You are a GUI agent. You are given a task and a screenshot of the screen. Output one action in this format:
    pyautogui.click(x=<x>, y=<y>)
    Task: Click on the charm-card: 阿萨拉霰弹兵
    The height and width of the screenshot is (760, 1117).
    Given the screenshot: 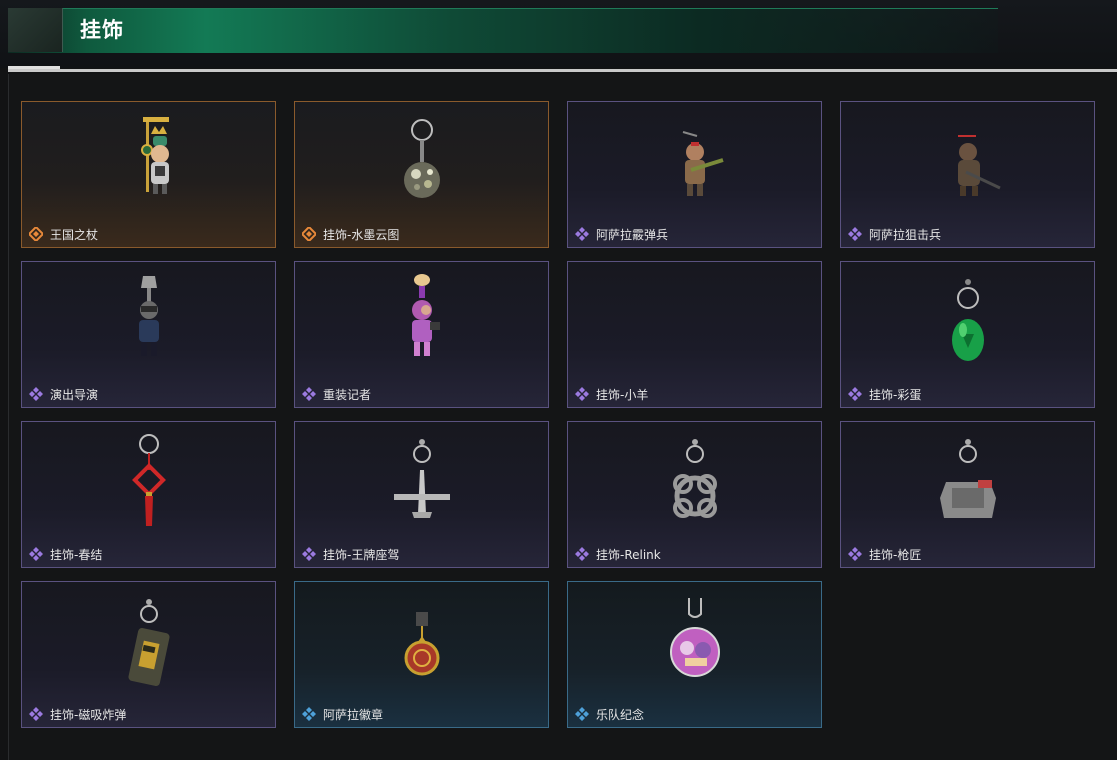 What is the action you would take?
    pyautogui.click(x=694, y=174)
    